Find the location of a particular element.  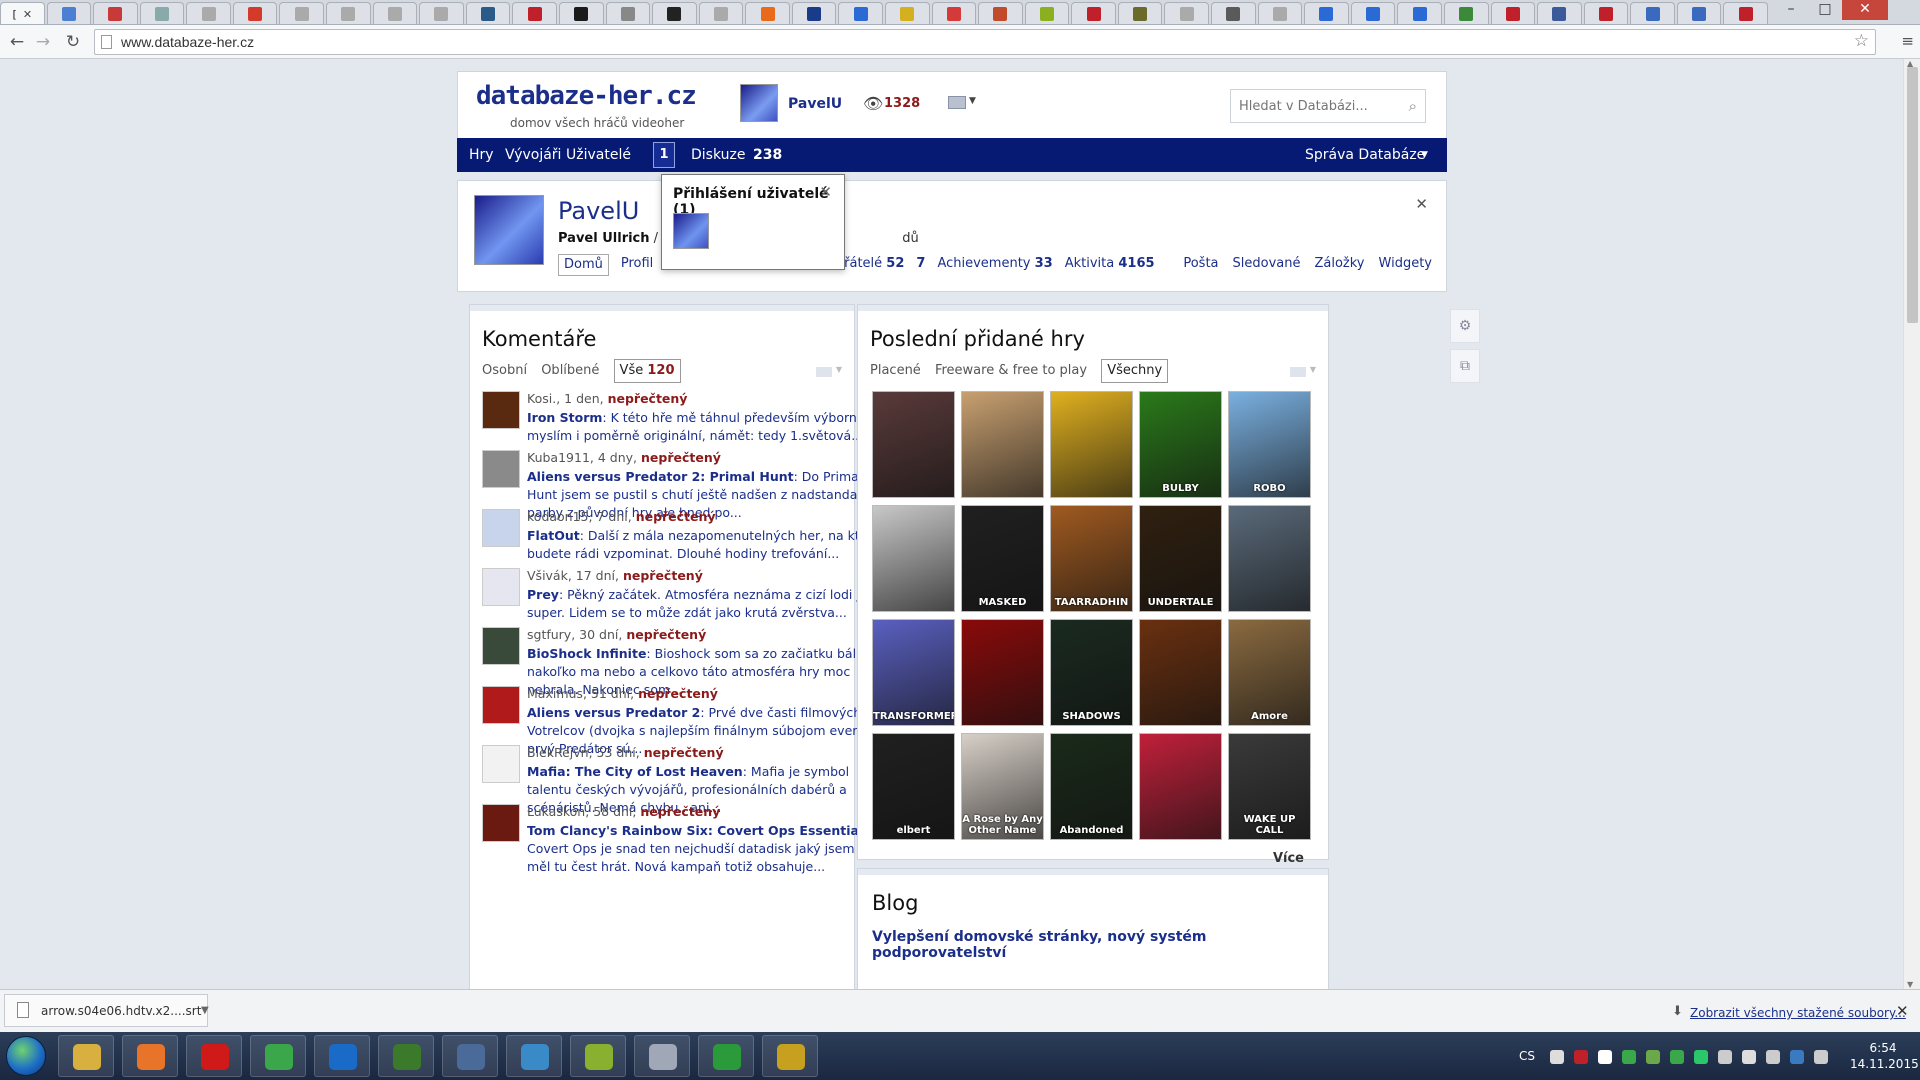

card-icon is located at coordinates (957, 102).